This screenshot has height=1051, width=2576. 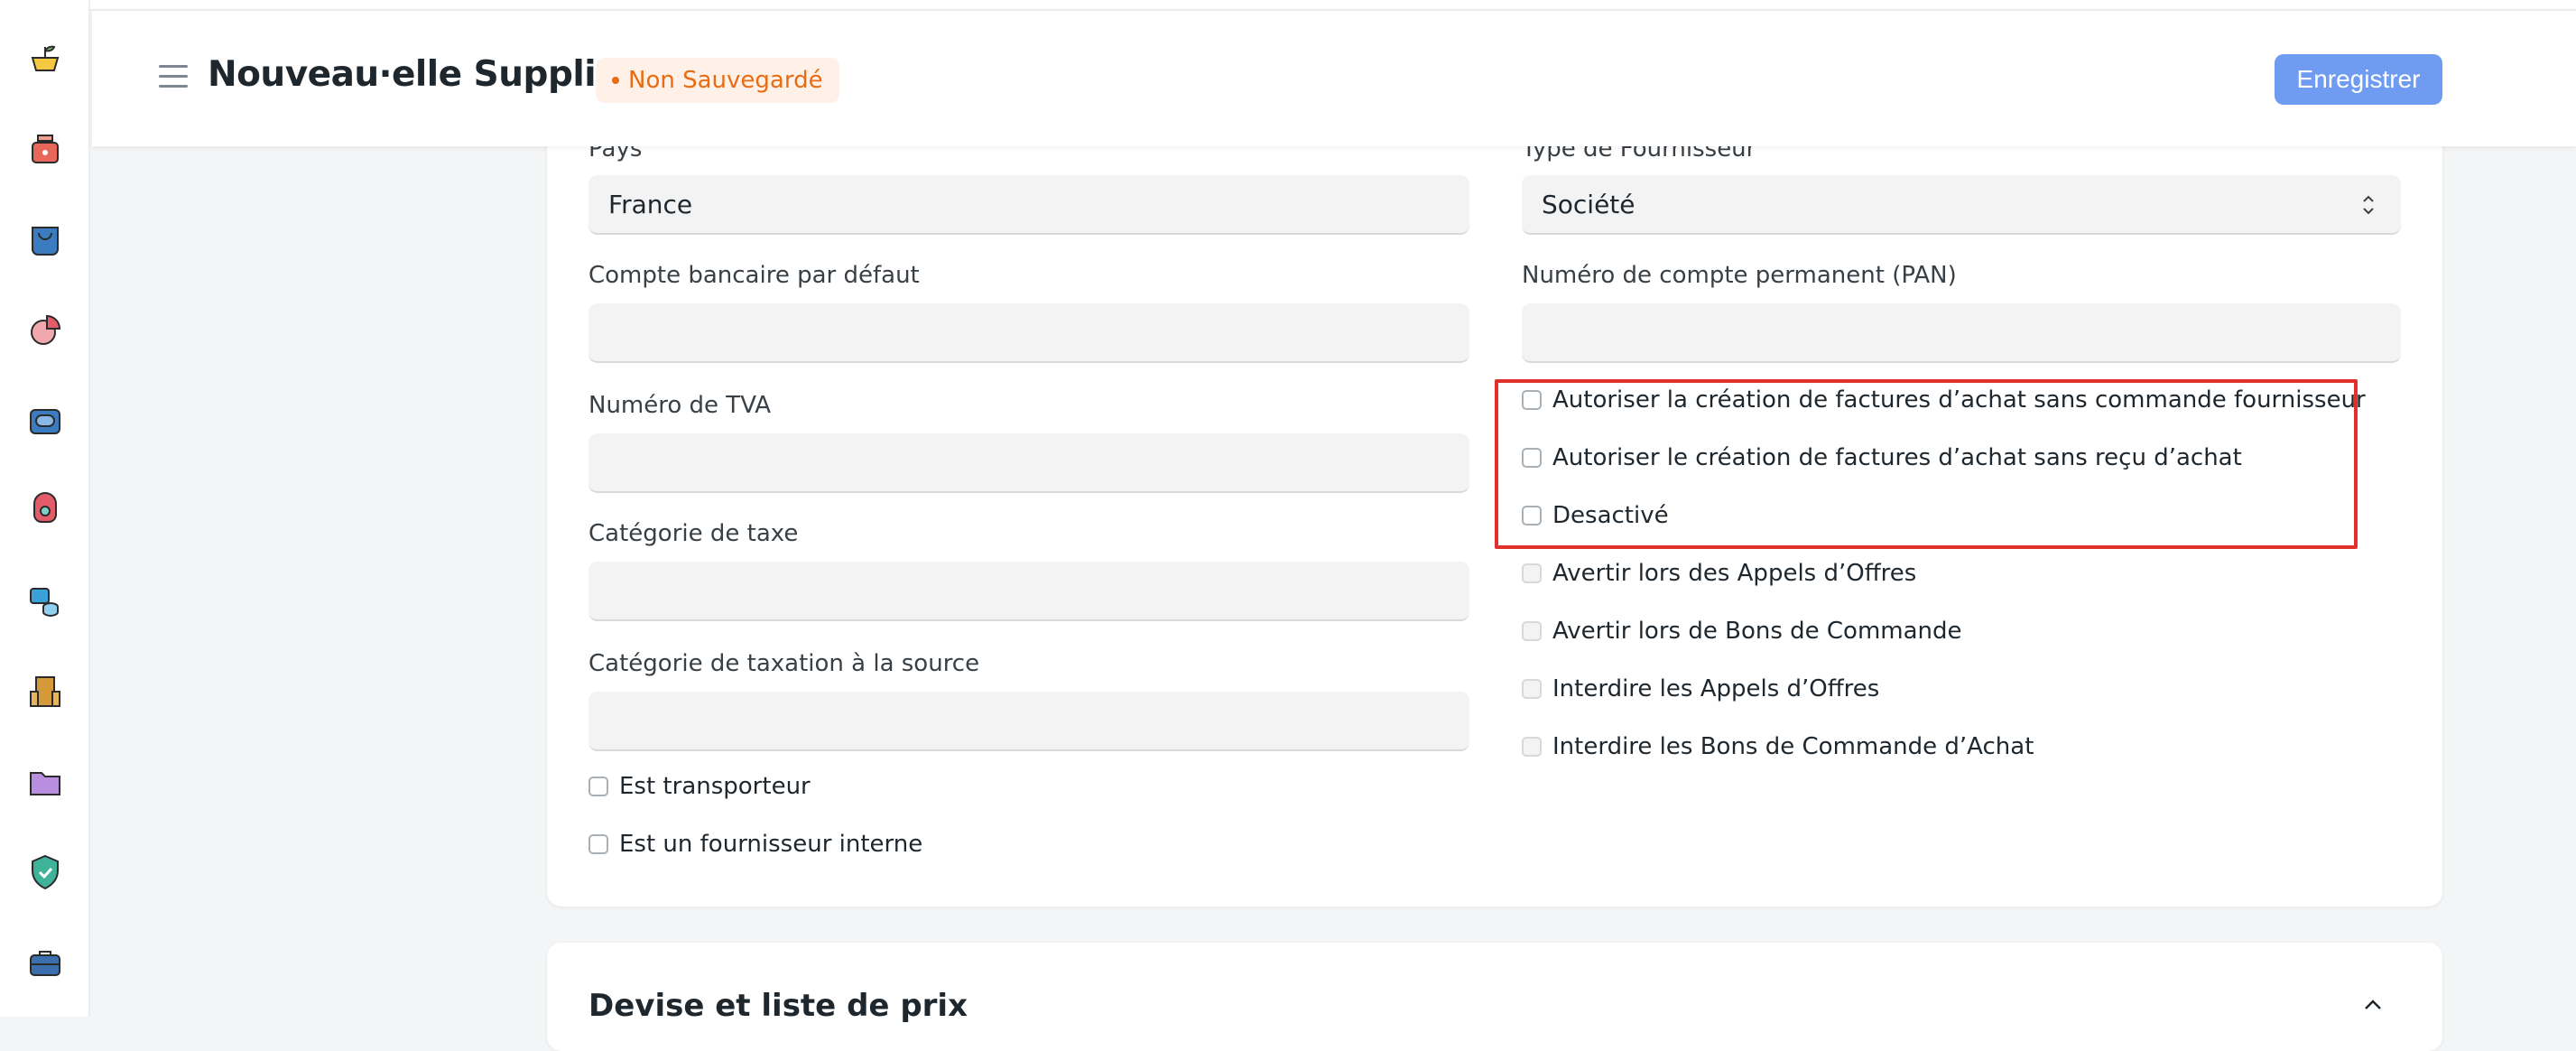 What do you see at coordinates (173, 76) in the screenshot?
I see `hamburger-menu-icon` at bounding box center [173, 76].